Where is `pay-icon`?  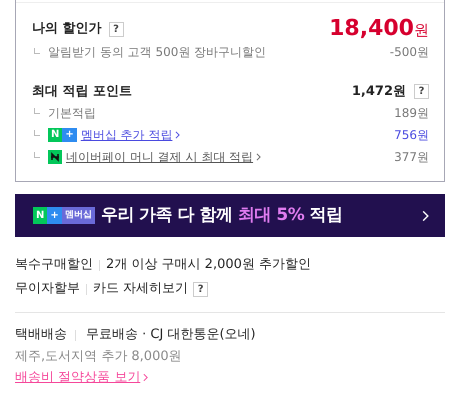 pay-icon is located at coordinates (55, 157).